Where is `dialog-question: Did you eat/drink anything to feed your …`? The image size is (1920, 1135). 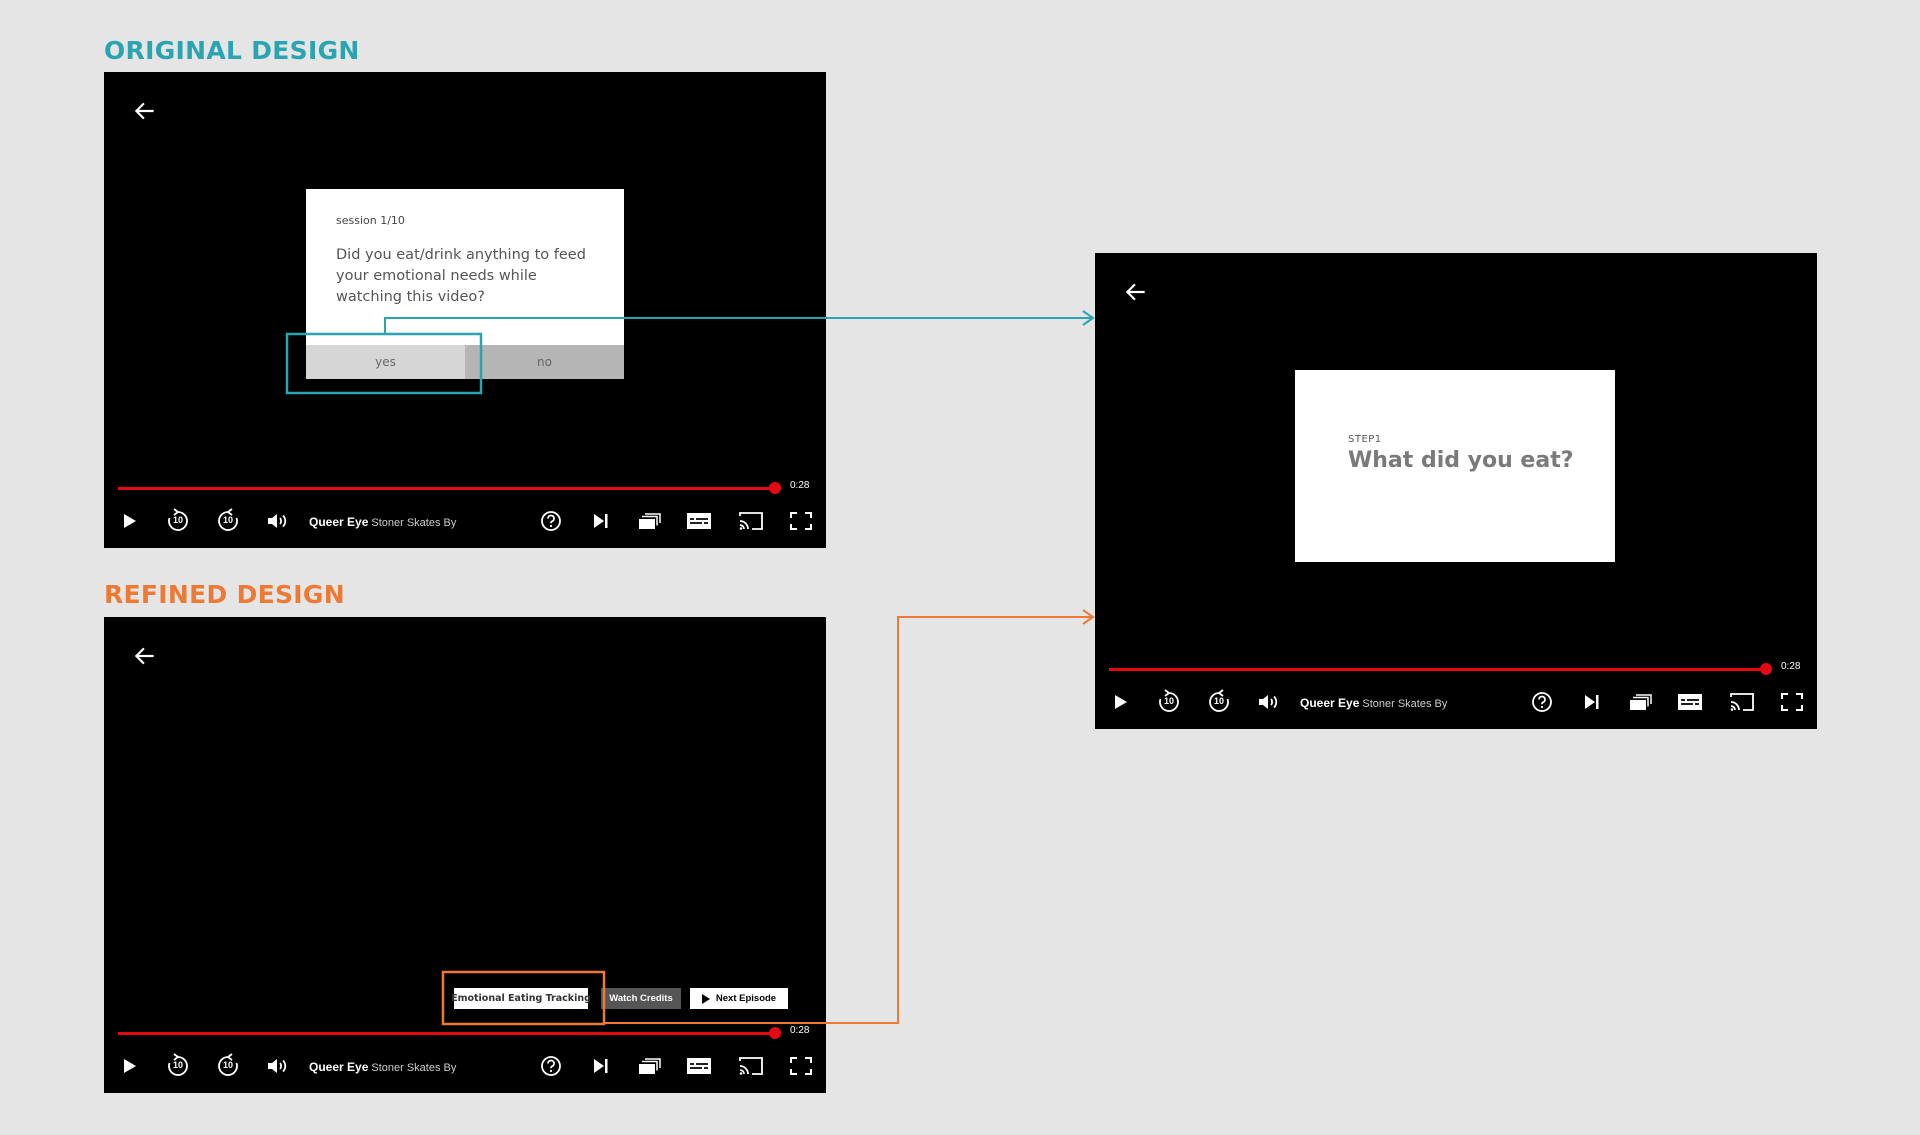
dialog-question: Did you eat/drink anything to feed your … is located at coordinates (461, 276).